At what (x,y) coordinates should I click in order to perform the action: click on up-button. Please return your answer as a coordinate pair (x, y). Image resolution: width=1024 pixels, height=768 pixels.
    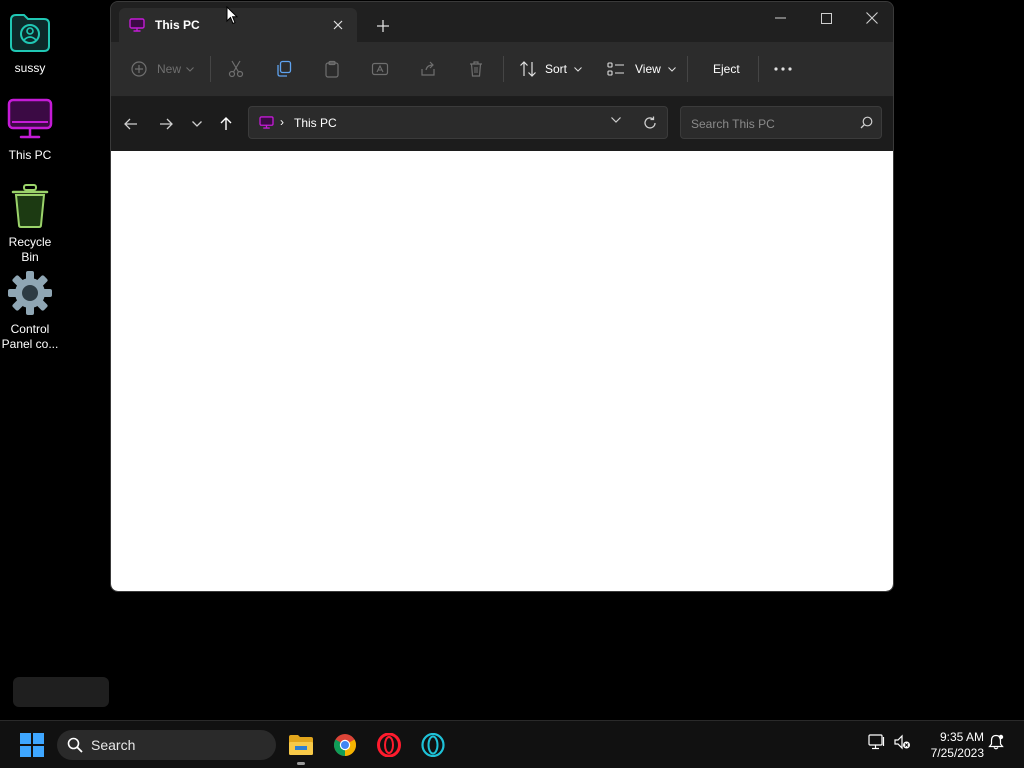
    Looking at the image, I should click on (226, 124).